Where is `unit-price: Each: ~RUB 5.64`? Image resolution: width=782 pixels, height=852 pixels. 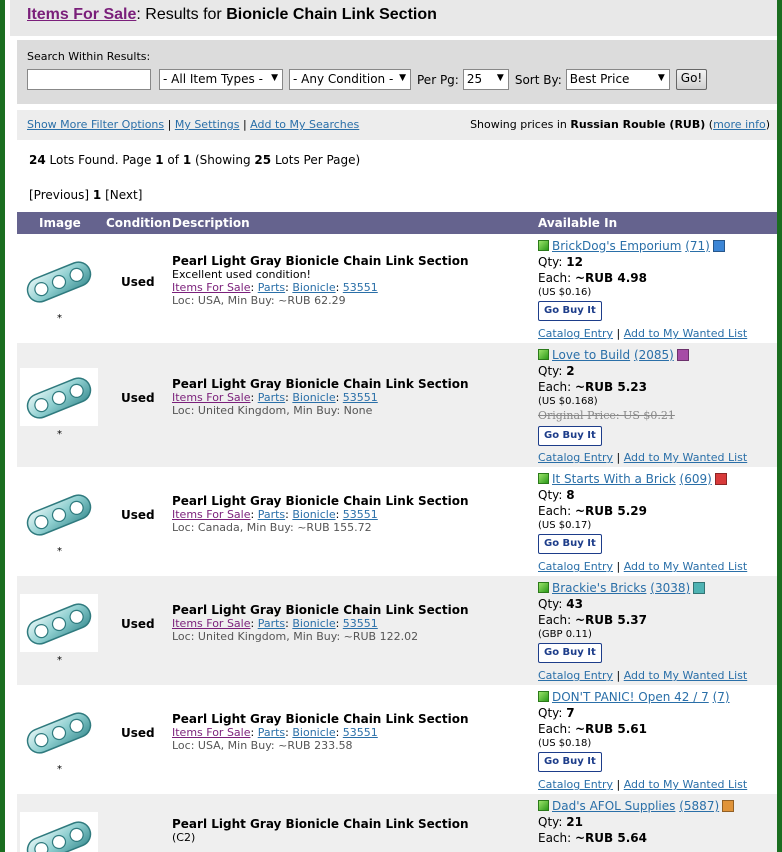
unit-price: Each: ~RUB 5.64 is located at coordinates (657, 838).